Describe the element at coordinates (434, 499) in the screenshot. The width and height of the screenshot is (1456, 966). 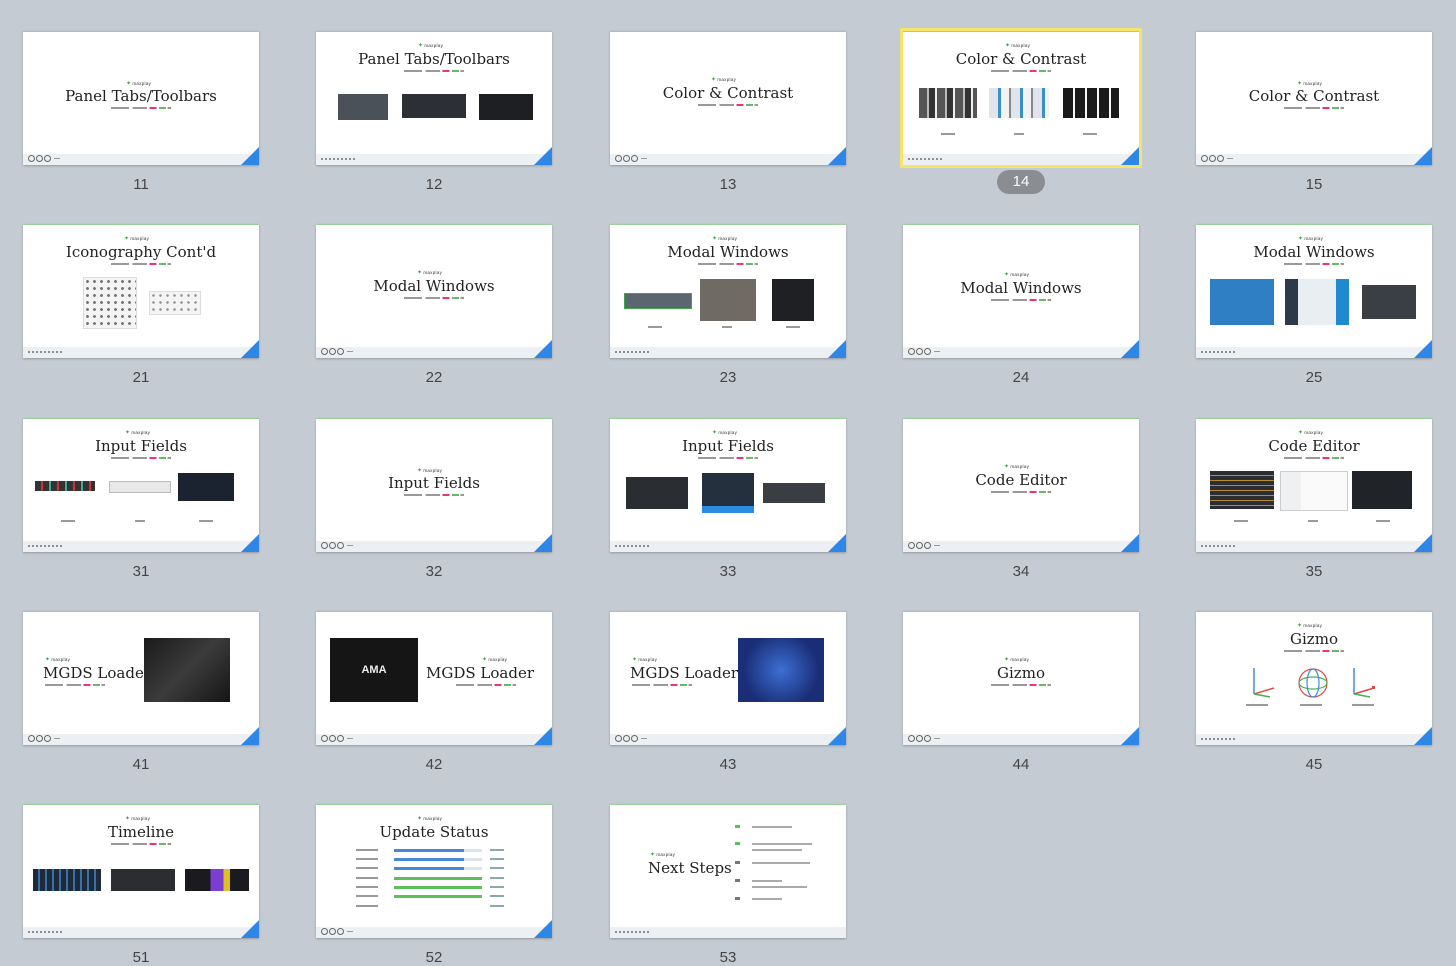
I see `slide-thumbnail-32: maxplay Input Fields 32` at that location.